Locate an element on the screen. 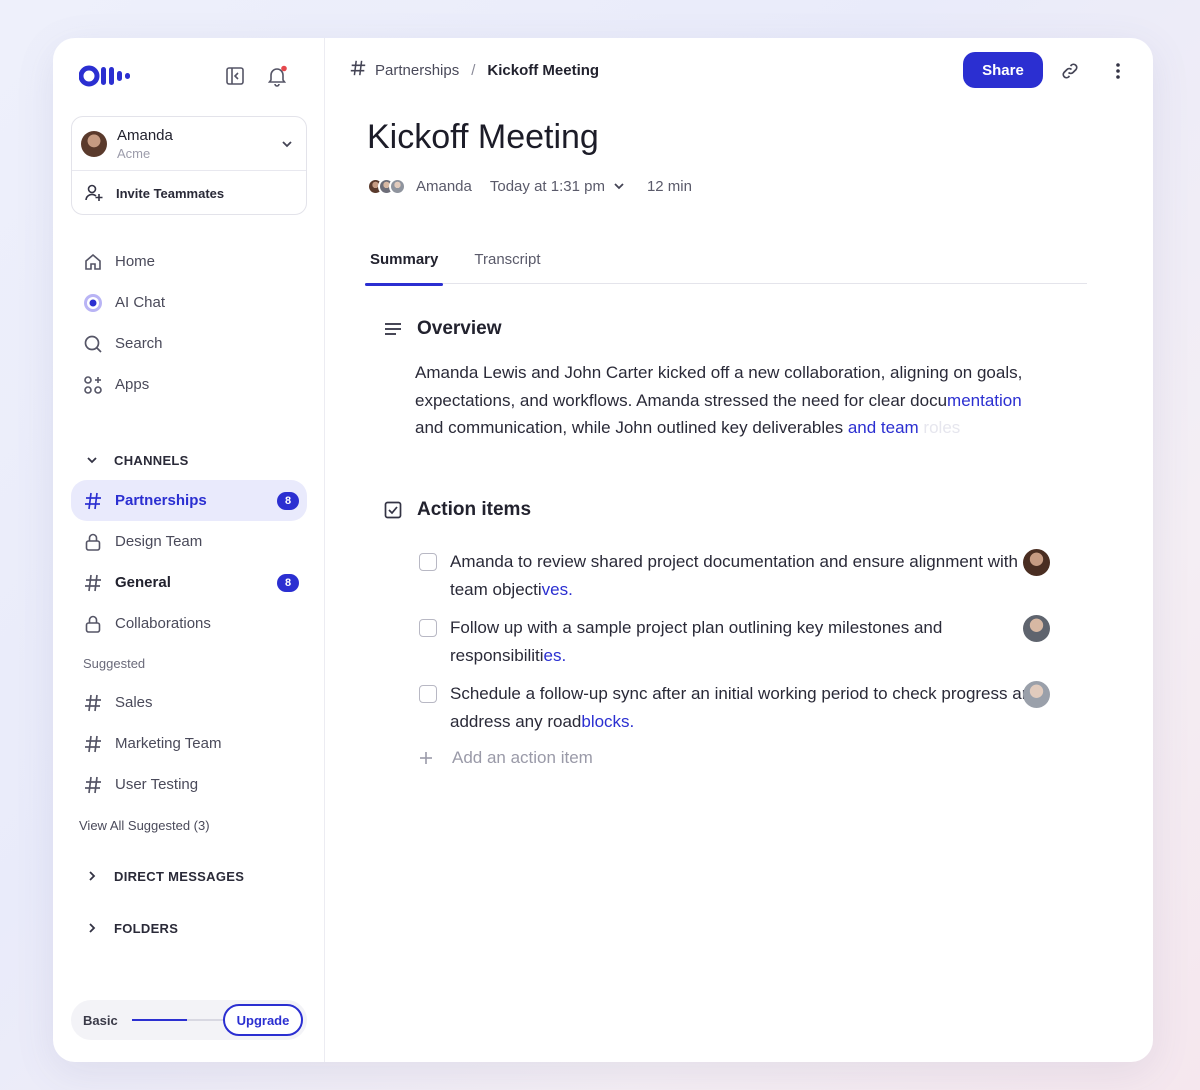 This screenshot has height=1090, width=1200. page-title: Kickoff Meeting is located at coordinates (483, 137).